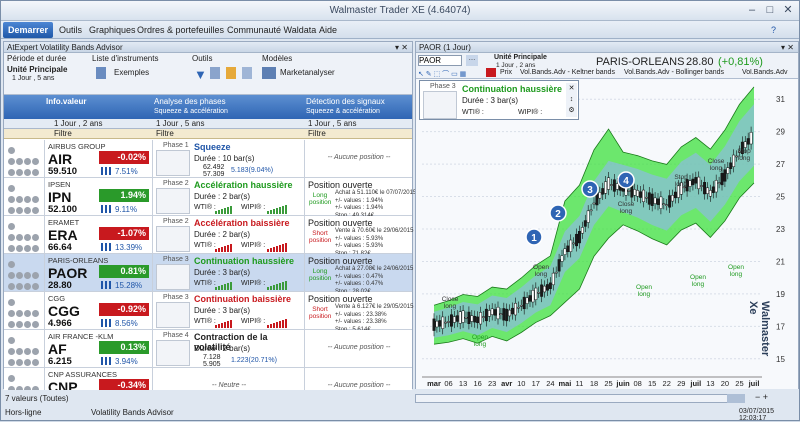  I want to click on period-info: 1 Jour , 2 ans, so click(78, 123).